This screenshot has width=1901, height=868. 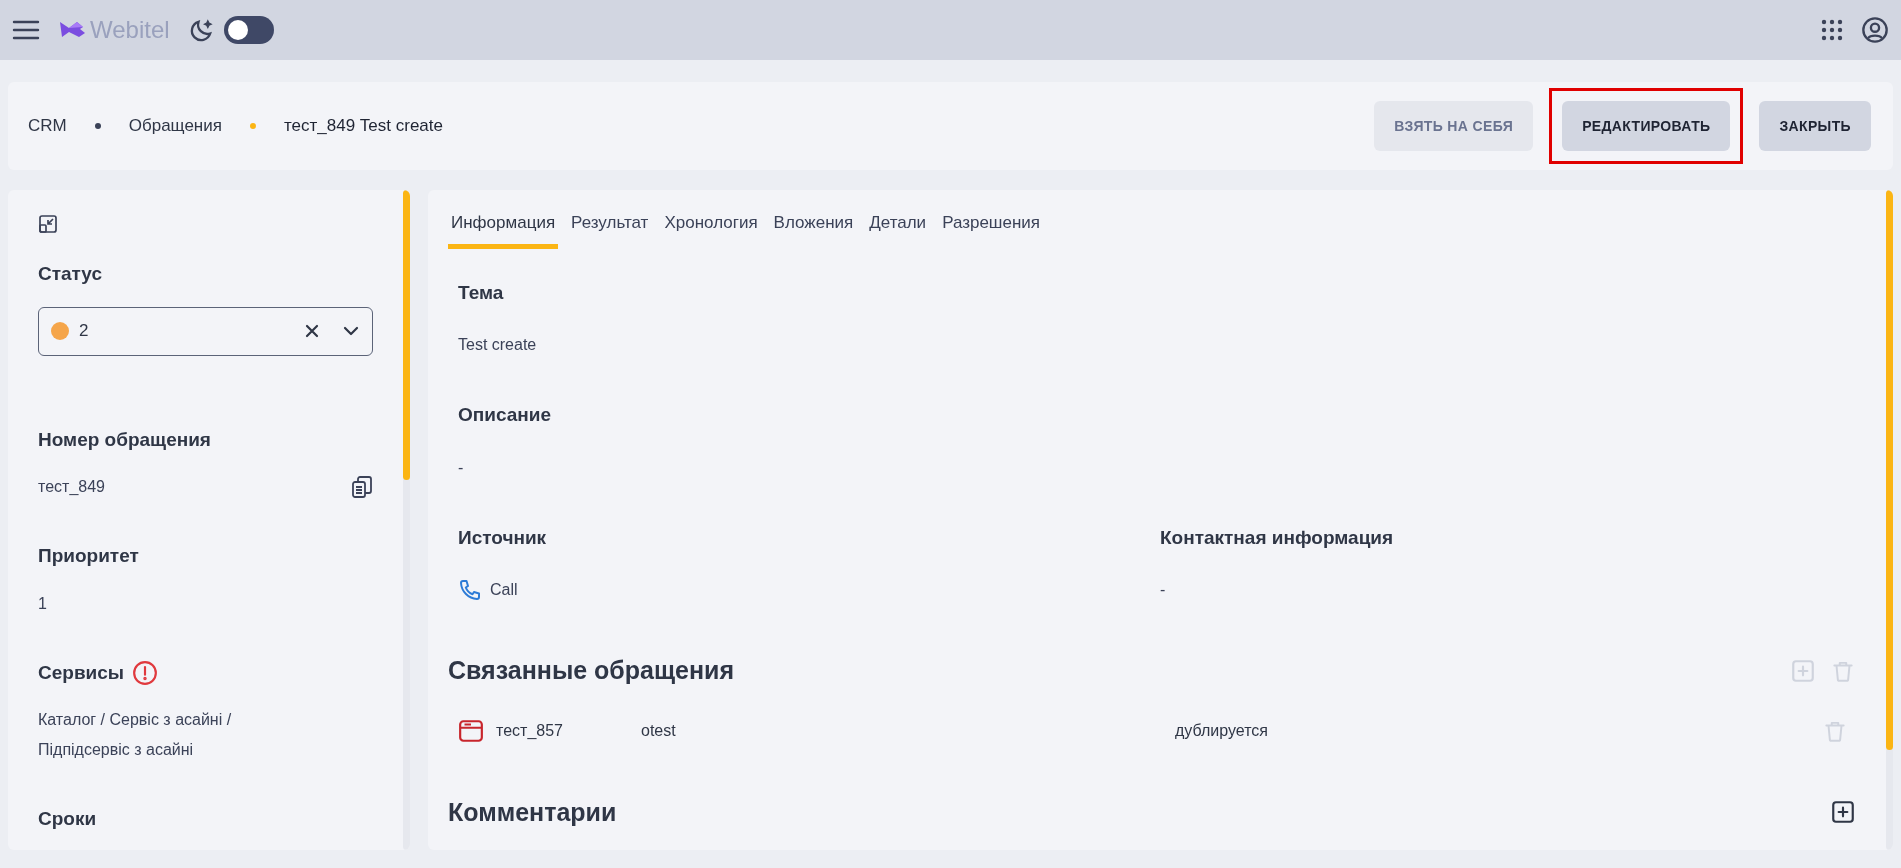 I want to click on action-button: РЕДАКТИРОВАТЬ, so click(x=1646, y=126).